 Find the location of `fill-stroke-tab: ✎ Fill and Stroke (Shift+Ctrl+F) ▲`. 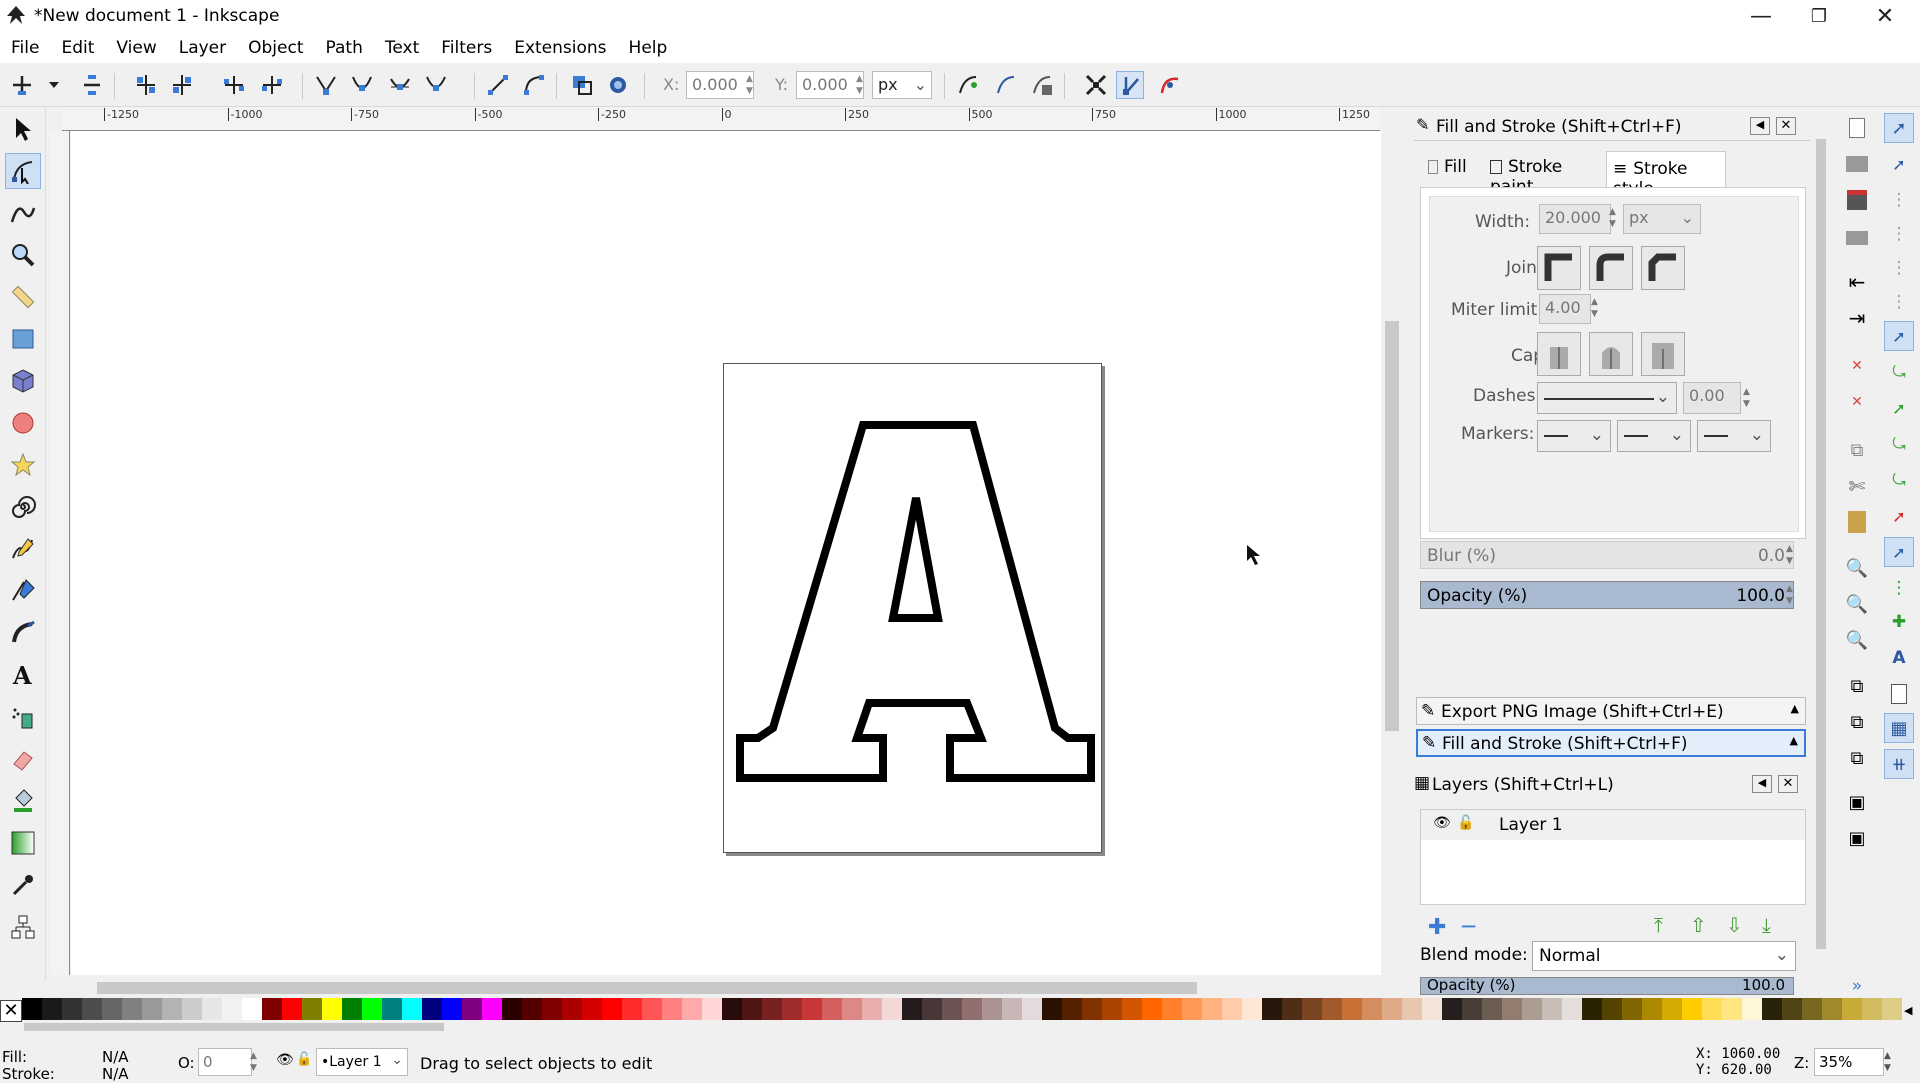

fill-stroke-tab: ✎ Fill and Stroke (Shift+Ctrl+F) ▲ is located at coordinates (1611, 743).